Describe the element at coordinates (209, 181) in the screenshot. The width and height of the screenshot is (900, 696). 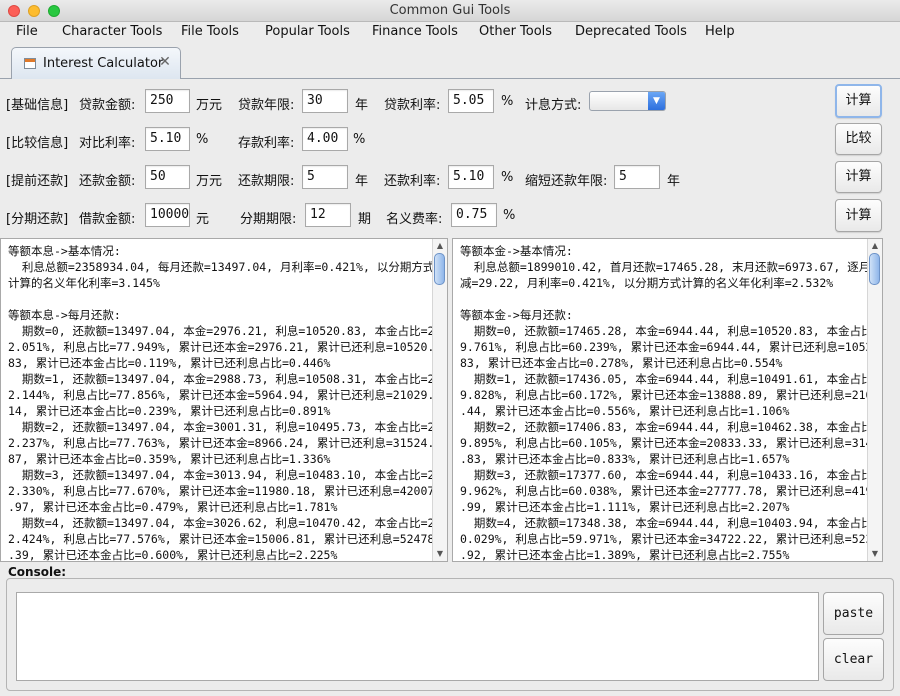
I see `prepay-amount-unit: 万元` at that location.